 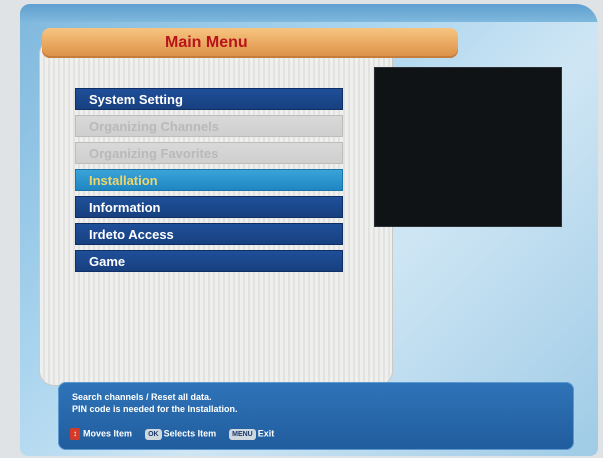 I want to click on top-bar, so click(x=309, y=13).